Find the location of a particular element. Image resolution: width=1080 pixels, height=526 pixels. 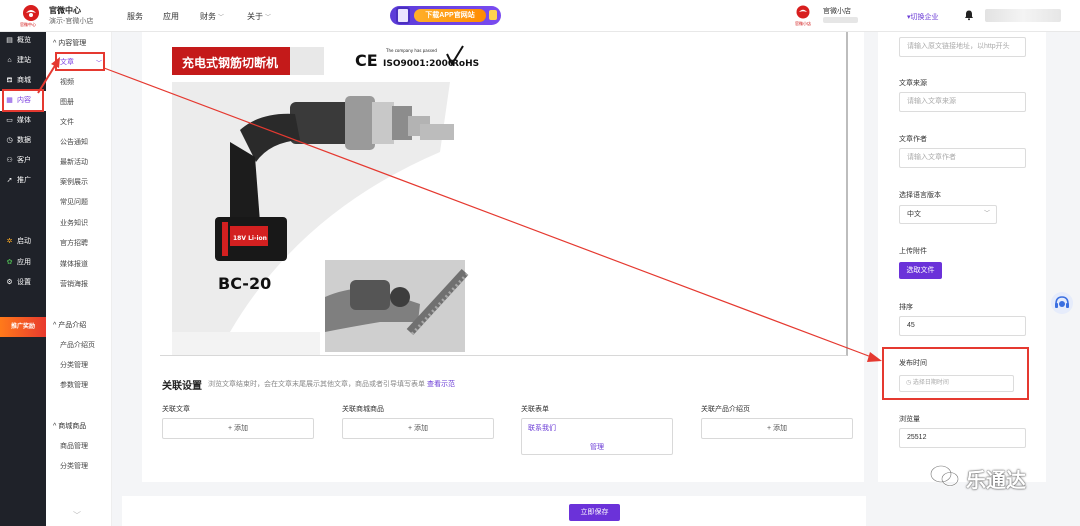

nav-about: 关于 ﹀ is located at coordinates (259, 16).